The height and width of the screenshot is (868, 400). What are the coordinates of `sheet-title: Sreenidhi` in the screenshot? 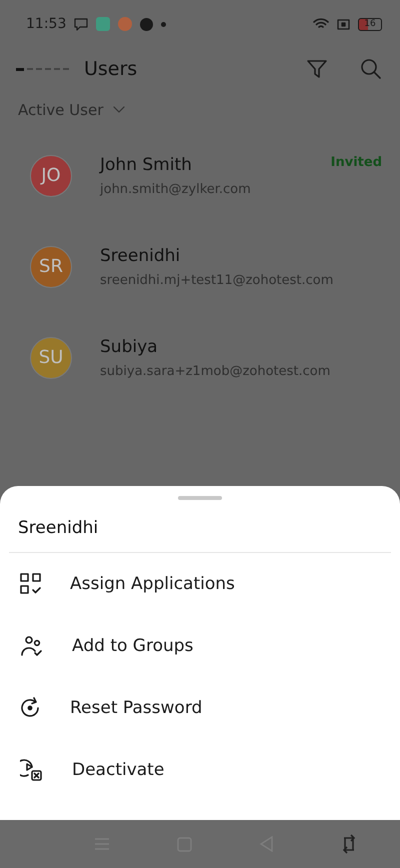 It's located at (200, 526).